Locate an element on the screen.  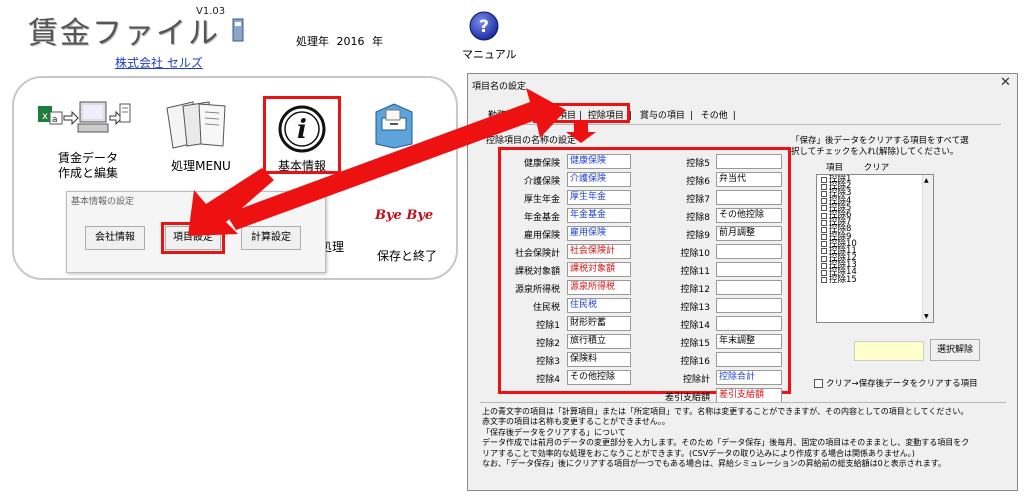
row-label: 控除計 is located at coordinates (696, 380).